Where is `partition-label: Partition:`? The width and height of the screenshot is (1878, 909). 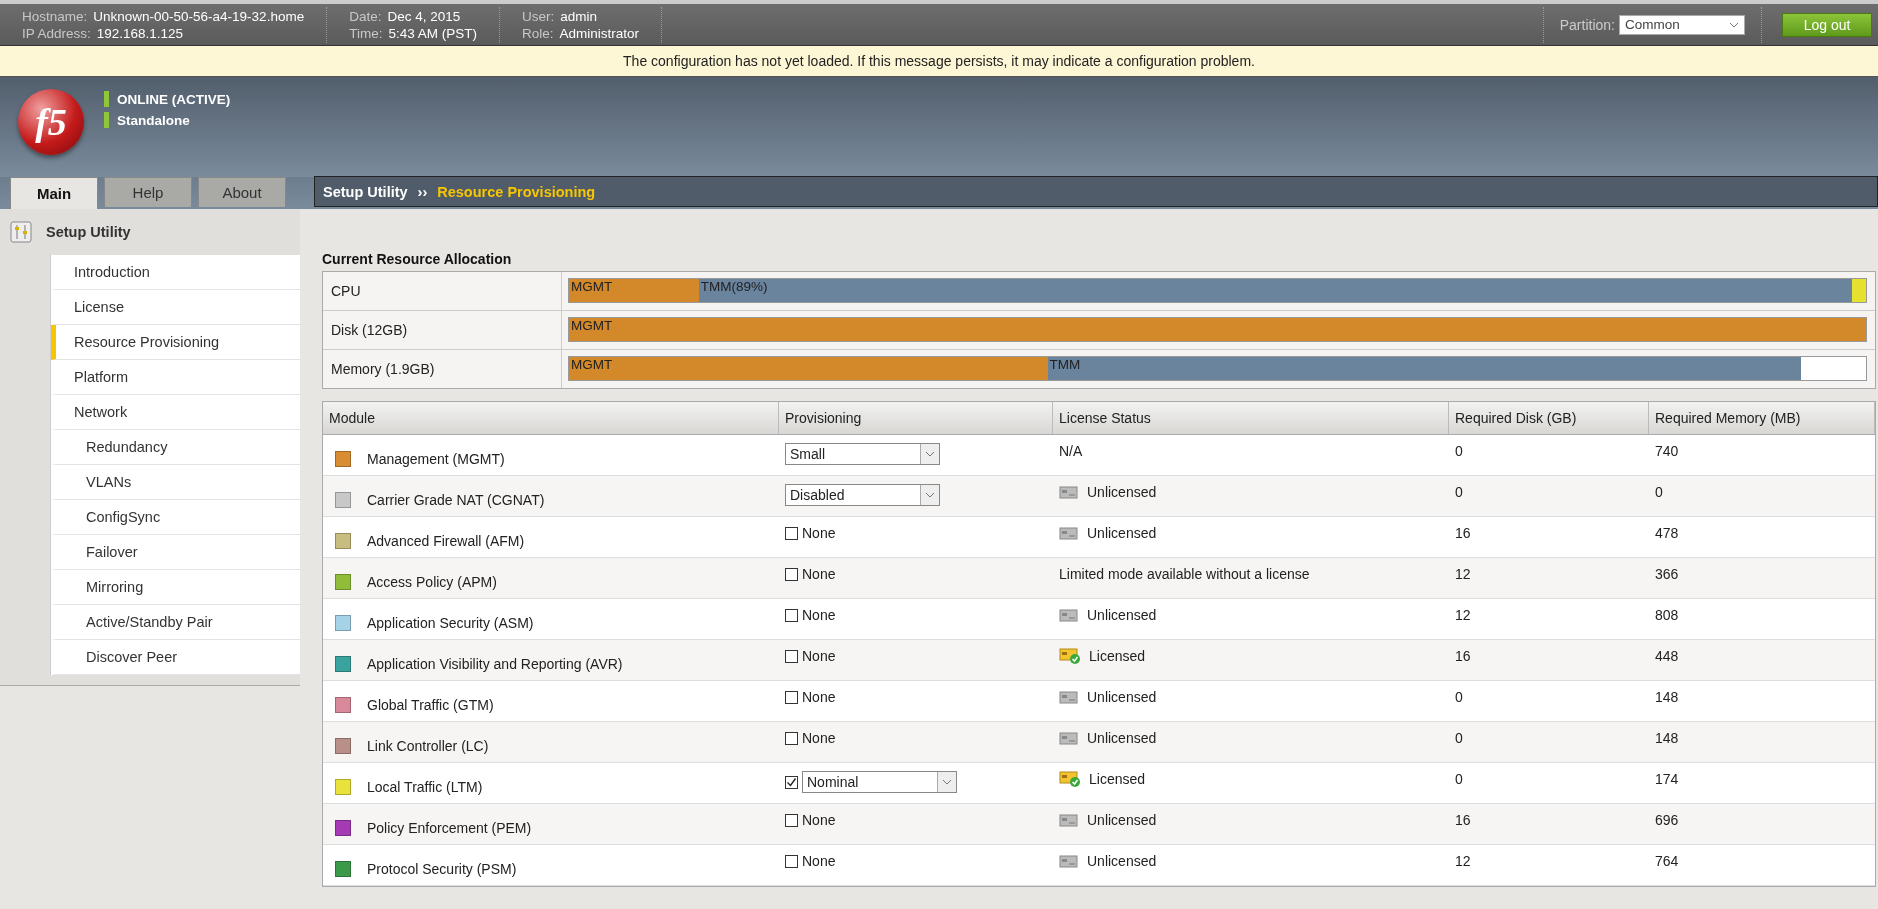
partition-label: Partition: is located at coordinates (1587, 24).